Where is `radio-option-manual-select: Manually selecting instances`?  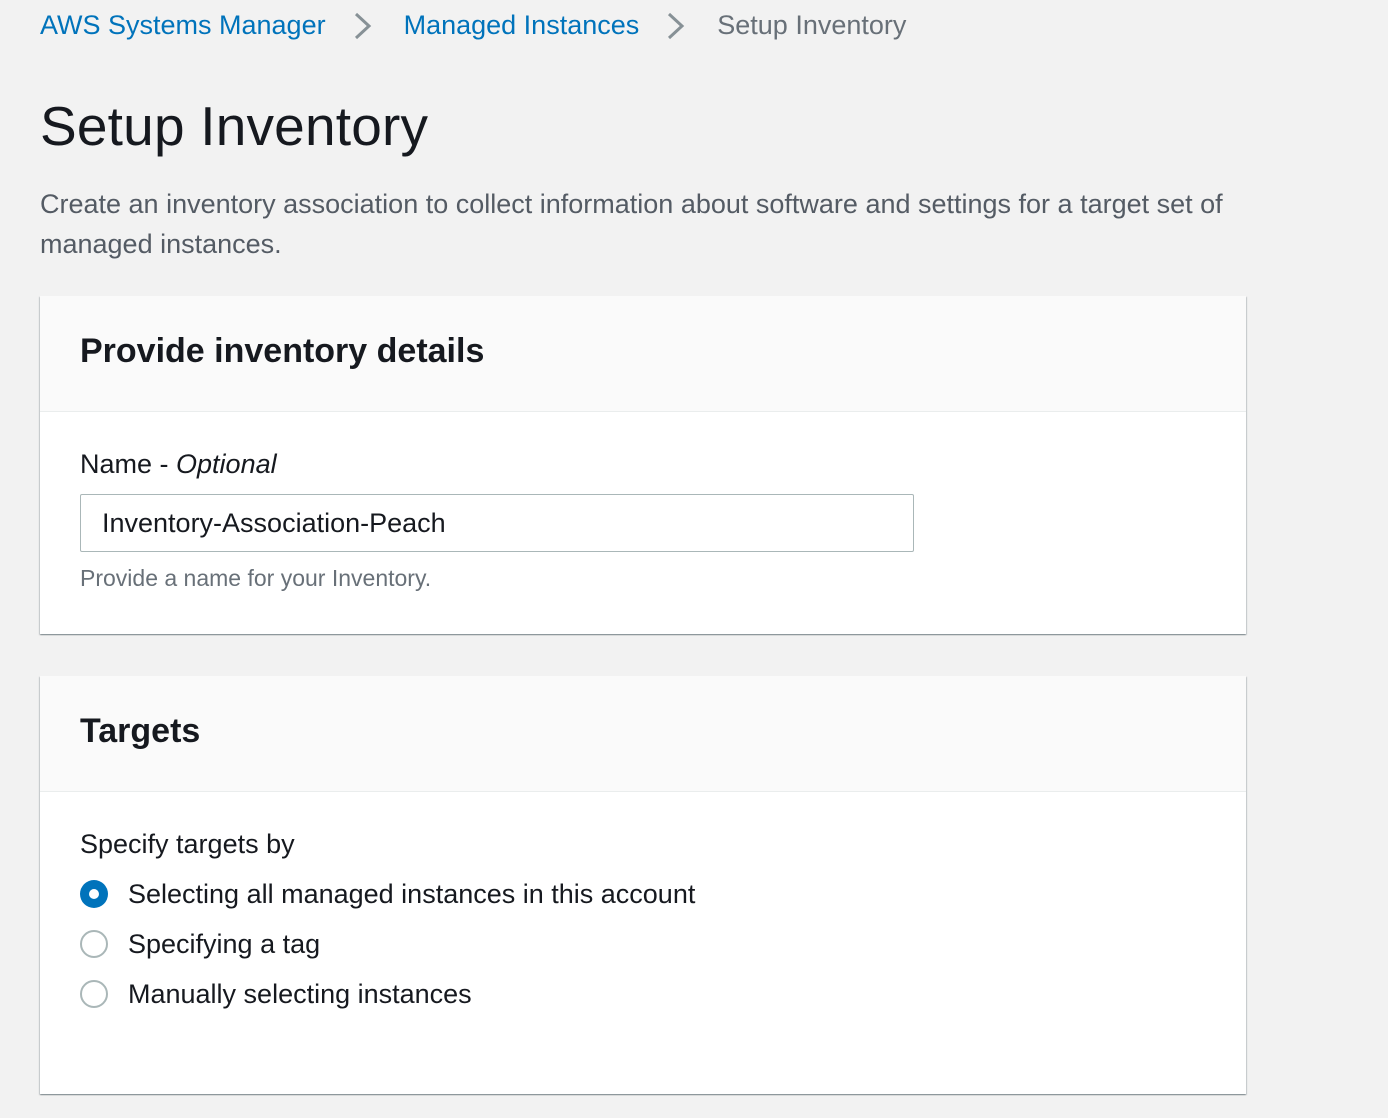 radio-option-manual-select: Manually selecting instances is located at coordinates (276, 994).